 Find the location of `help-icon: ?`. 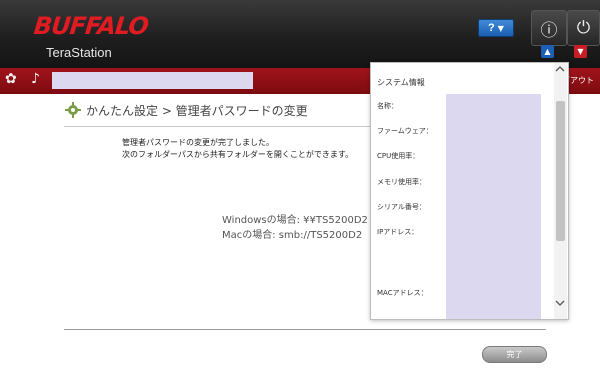

help-icon: ? is located at coordinates (491, 28).